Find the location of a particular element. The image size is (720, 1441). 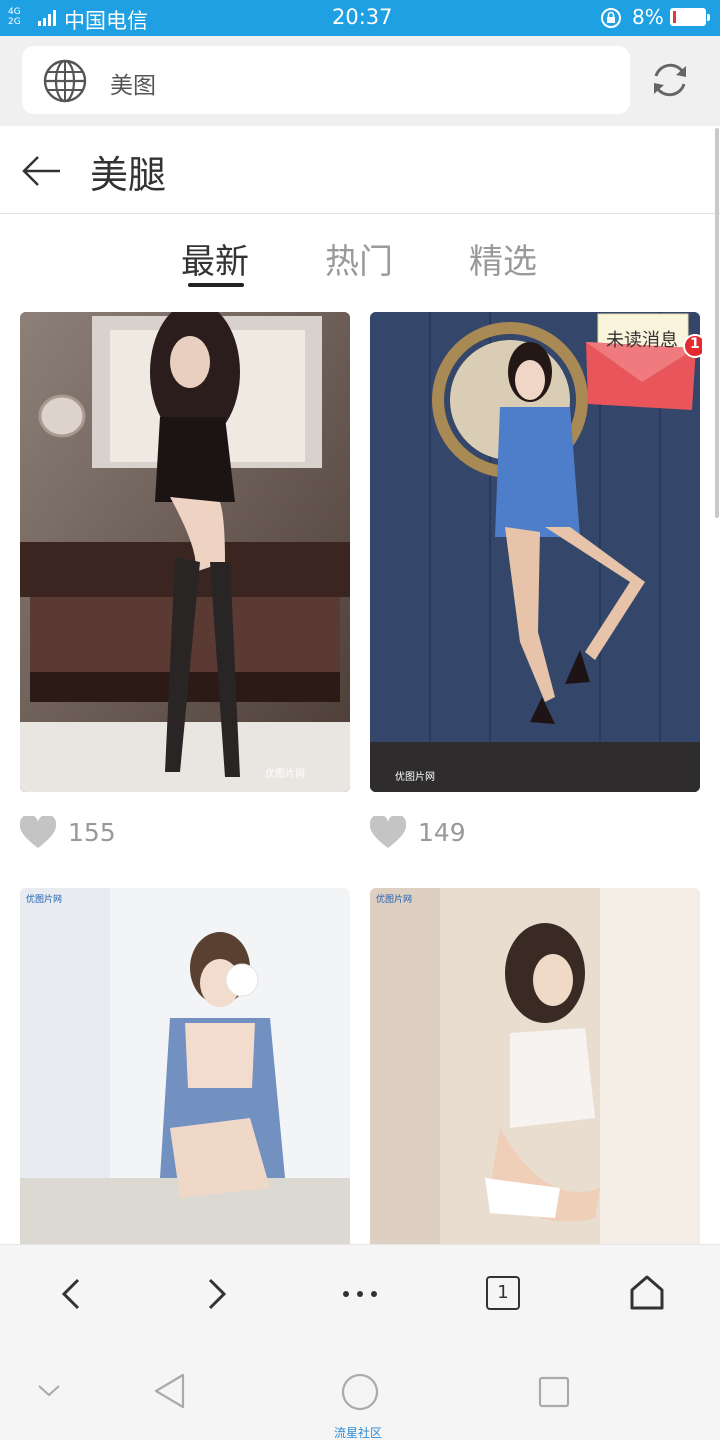

unread-messages-label: 未读消息 is located at coordinates (642, 340).